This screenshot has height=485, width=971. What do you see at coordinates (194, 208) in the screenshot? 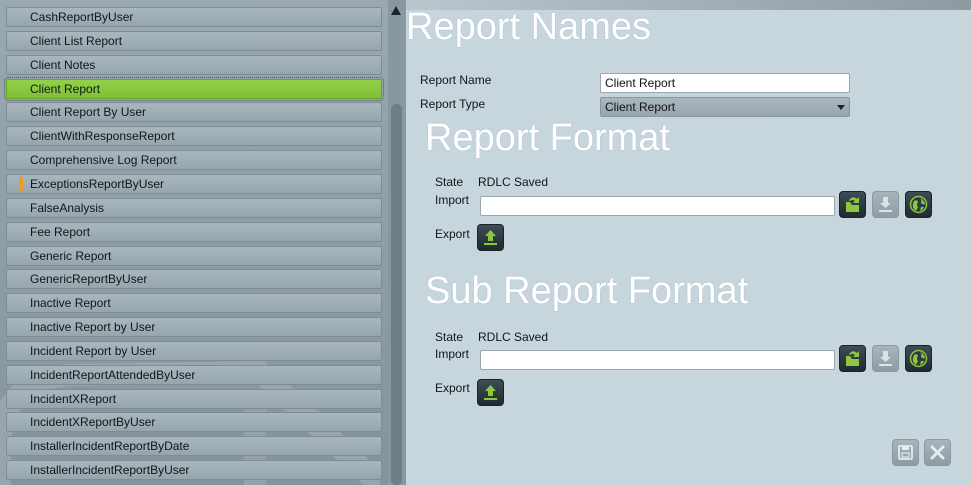
I see `list-item: FalseAnalysis` at bounding box center [194, 208].